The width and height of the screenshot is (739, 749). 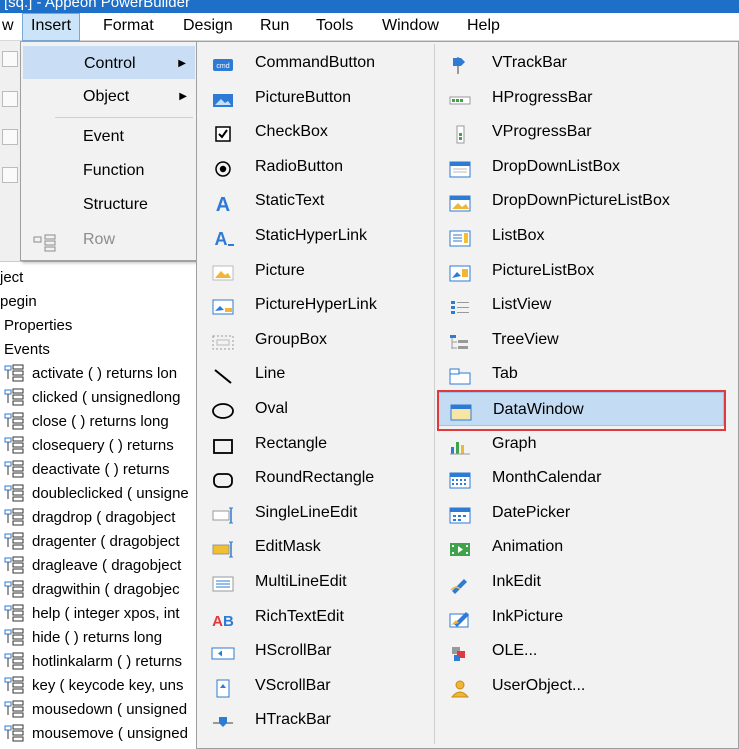 What do you see at coordinates (581, 374) in the screenshot?
I see `control-item-tab: Tab` at bounding box center [581, 374].